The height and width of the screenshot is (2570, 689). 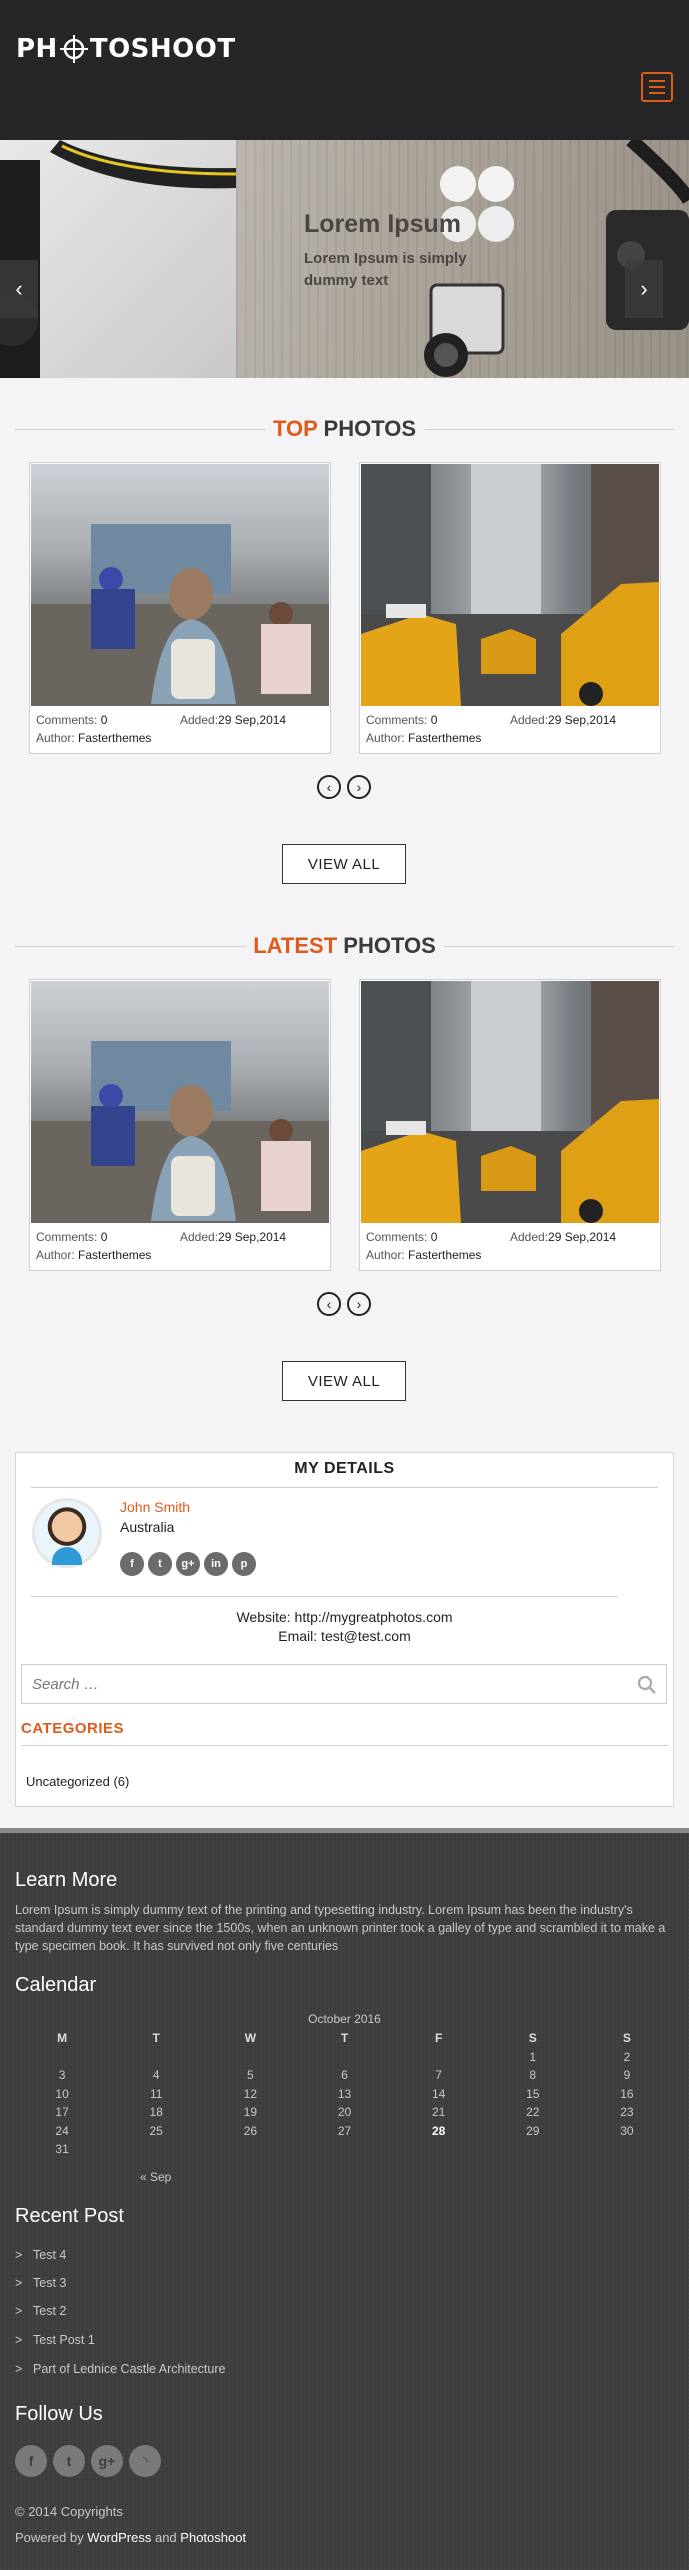 What do you see at coordinates (19, 289) in the screenshot?
I see `chevron-left-icon: ‹` at bounding box center [19, 289].